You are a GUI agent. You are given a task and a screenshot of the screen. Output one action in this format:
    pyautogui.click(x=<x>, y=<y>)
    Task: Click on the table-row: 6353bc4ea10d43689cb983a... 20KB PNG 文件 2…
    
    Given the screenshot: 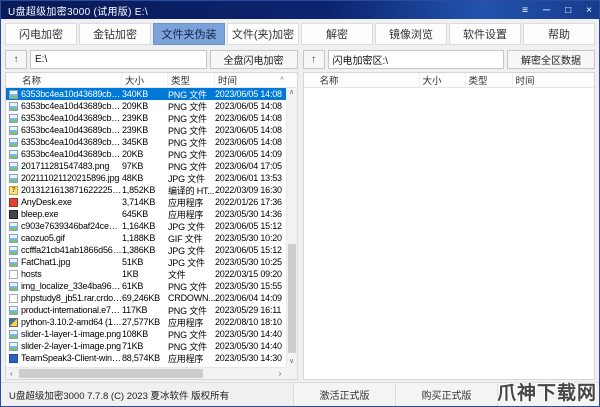 What is the action you would take?
    pyautogui.click(x=146, y=154)
    